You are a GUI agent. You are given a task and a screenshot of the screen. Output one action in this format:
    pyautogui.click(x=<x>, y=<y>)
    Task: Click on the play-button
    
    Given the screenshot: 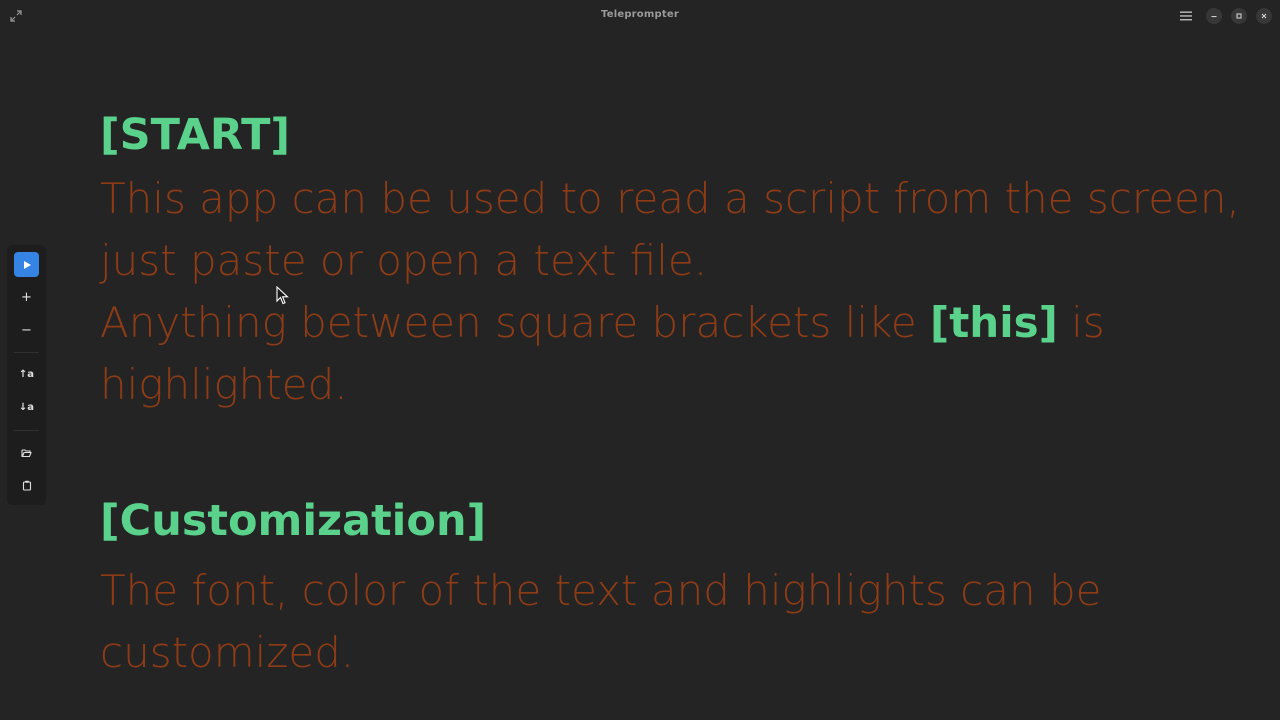 What is the action you would take?
    pyautogui.click(x=26, y=264)
    